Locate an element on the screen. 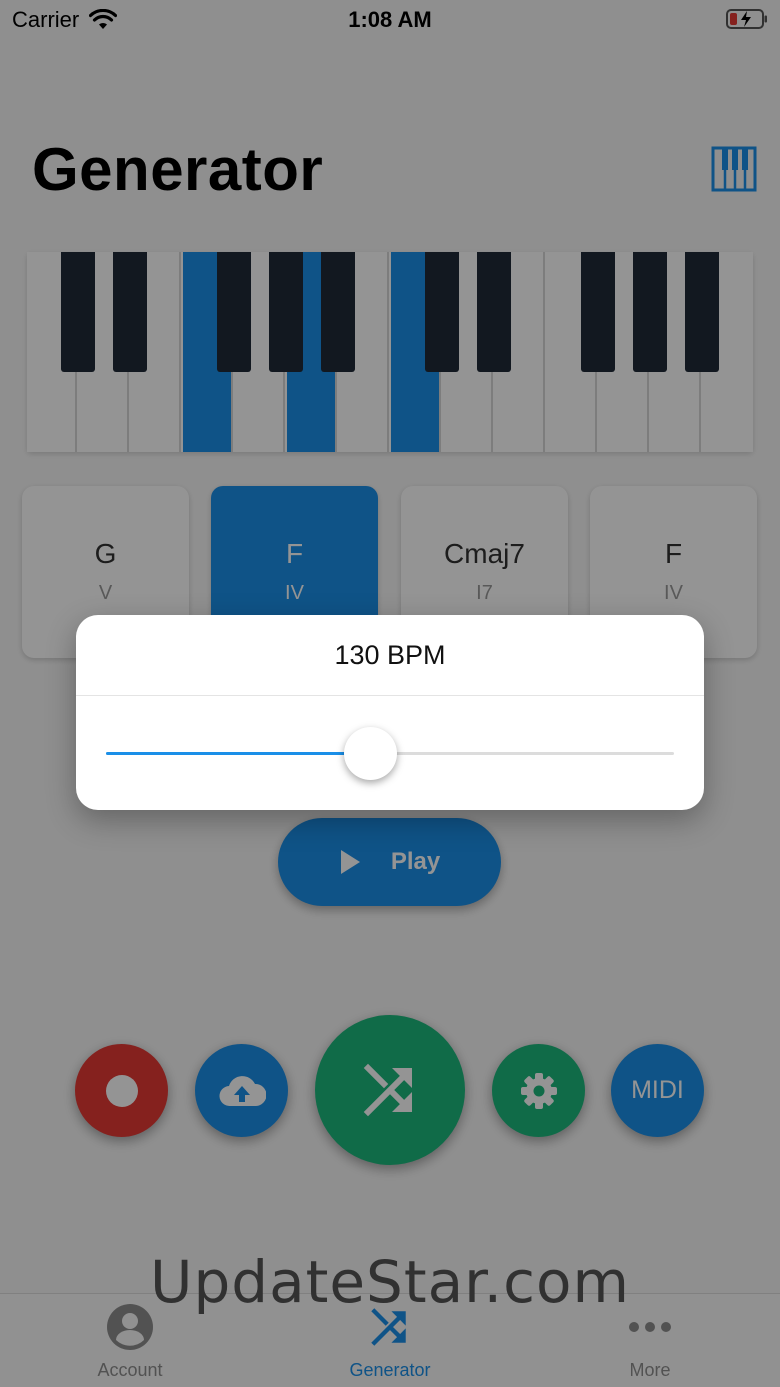 This screenshot has width=780, height=1387. tempo-title: 130 BPM is located at coordinates (390, 655).